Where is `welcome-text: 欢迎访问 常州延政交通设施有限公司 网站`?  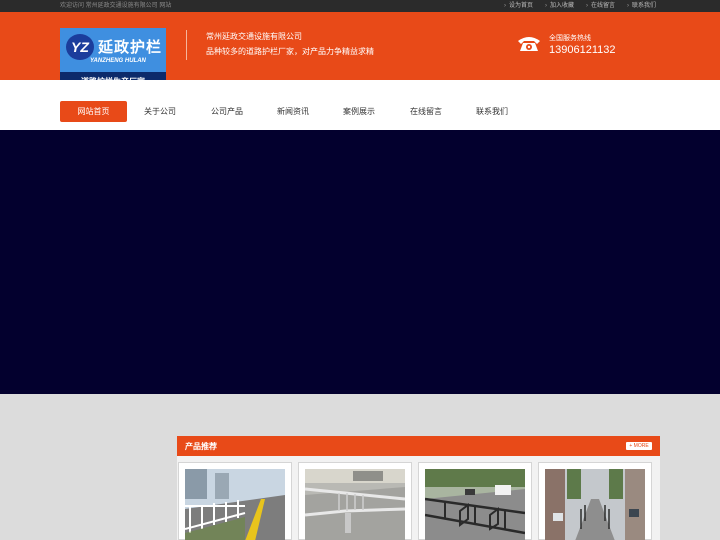 welcome-text: 欢迎访问 常州延政交通设施有限公司 网站 is located at coordinates (116, 6).